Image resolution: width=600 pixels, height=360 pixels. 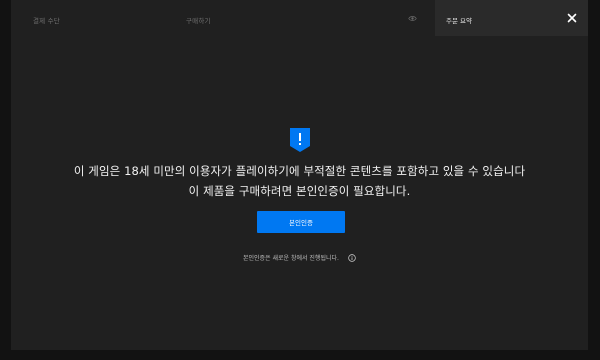 I want to click on verification-note: 본인인증은 새로운 창에서 진행됩니다., so click(x=299, y=256).